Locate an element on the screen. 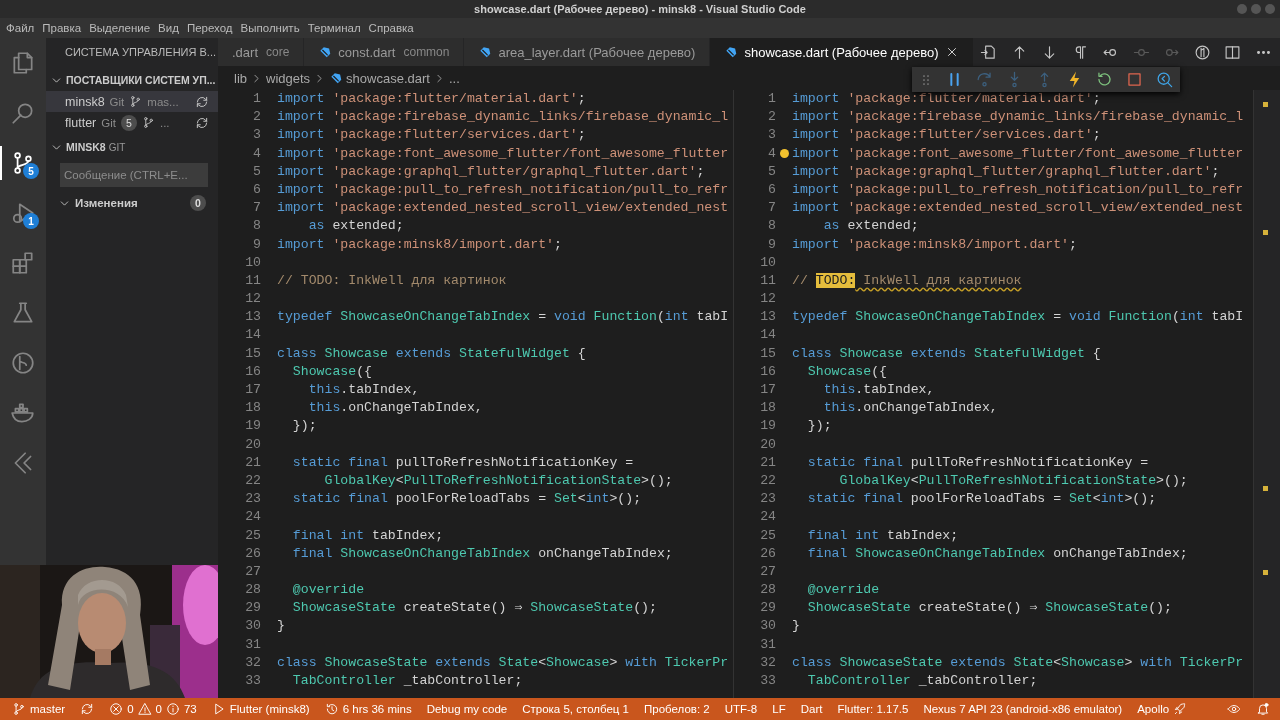 This screenshot has height=720, width=1280. menu-item: Терминал is located at coordinates (334, 28).